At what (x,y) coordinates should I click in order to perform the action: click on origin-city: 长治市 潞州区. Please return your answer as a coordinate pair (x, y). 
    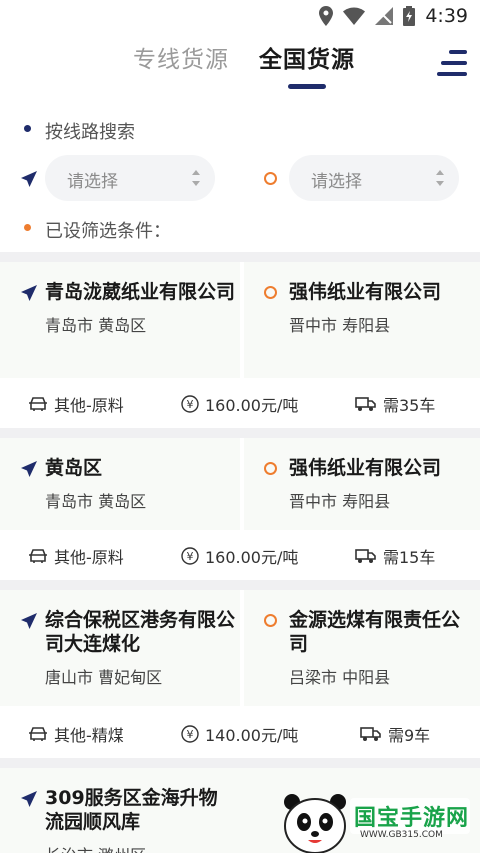
    Looking at the image, I should click on (140, 847).